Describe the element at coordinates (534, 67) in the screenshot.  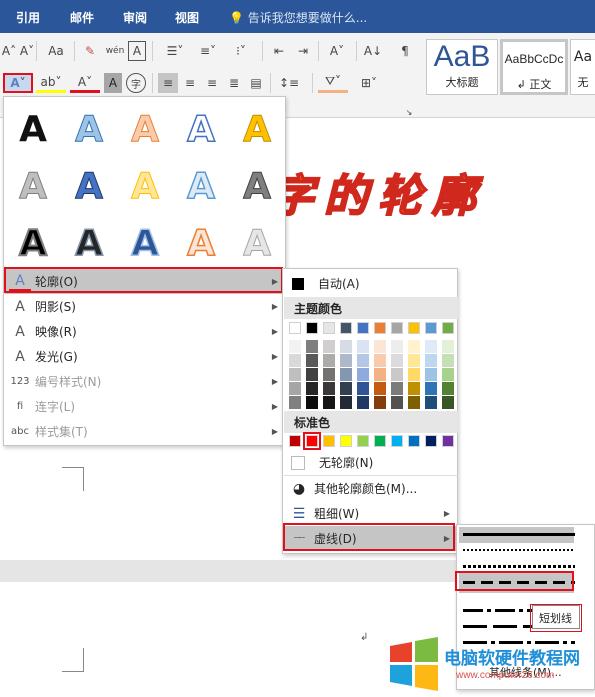
I see `style-normal: AaBbCcDc ↲ 正文` at that location.